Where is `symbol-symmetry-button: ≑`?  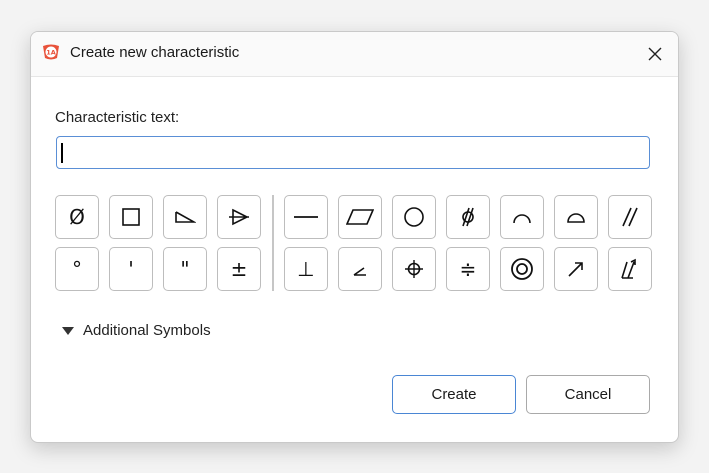
symbol-symmetry-button: ≑ is located at coordinates (468, 269).